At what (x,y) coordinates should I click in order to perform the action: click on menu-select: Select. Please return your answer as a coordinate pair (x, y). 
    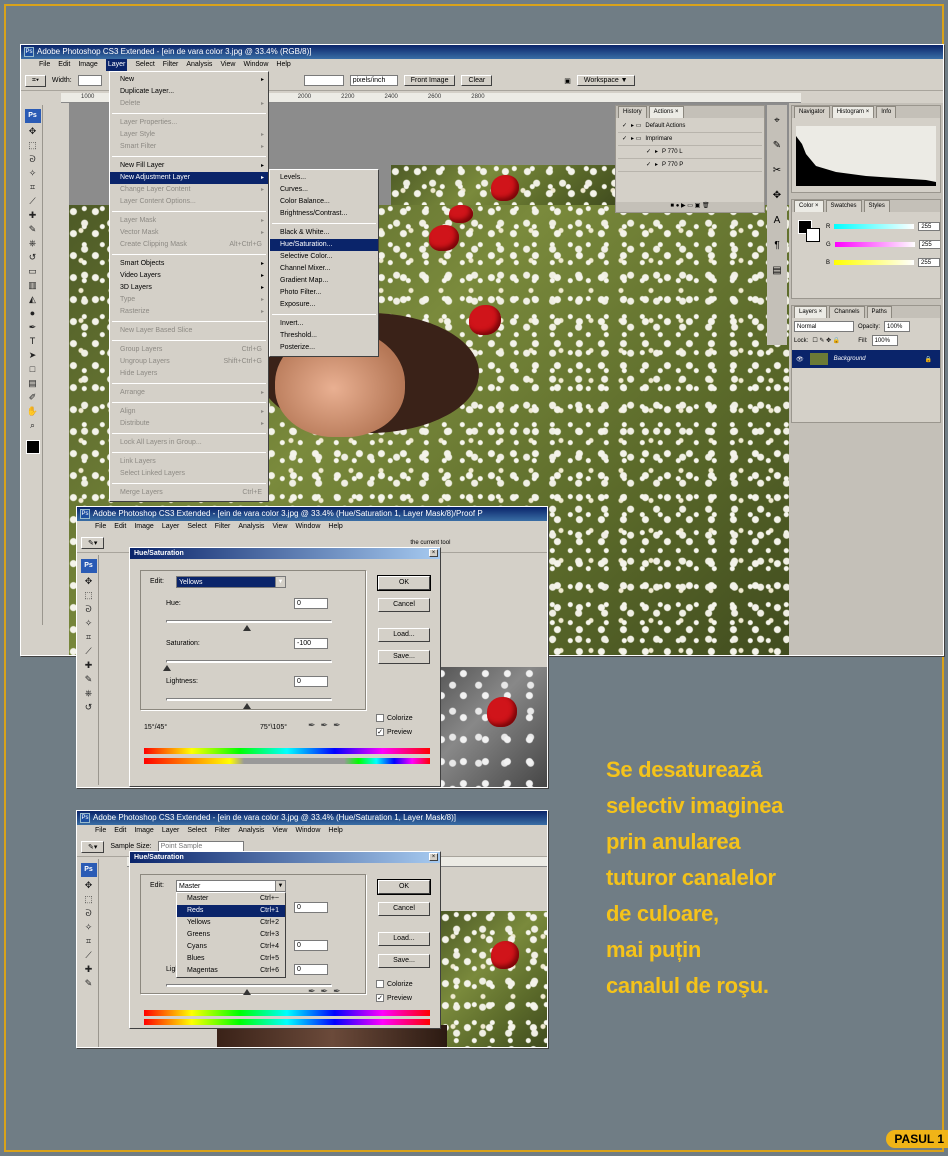
    Looking at the image, I should click on (196, 831).